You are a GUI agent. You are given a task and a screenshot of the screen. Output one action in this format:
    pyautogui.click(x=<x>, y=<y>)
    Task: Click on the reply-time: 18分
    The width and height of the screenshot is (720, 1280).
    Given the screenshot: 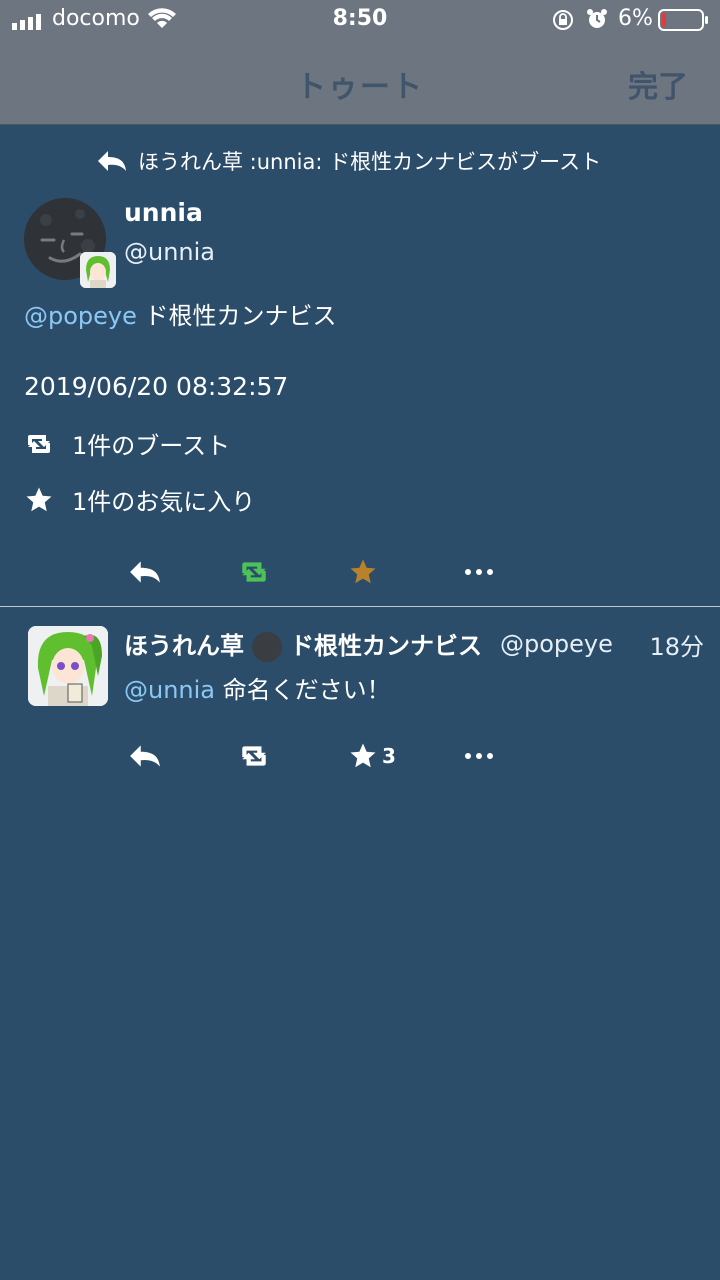 What is the action you would take?
    pyautogui.click(x=676, y=646)
    